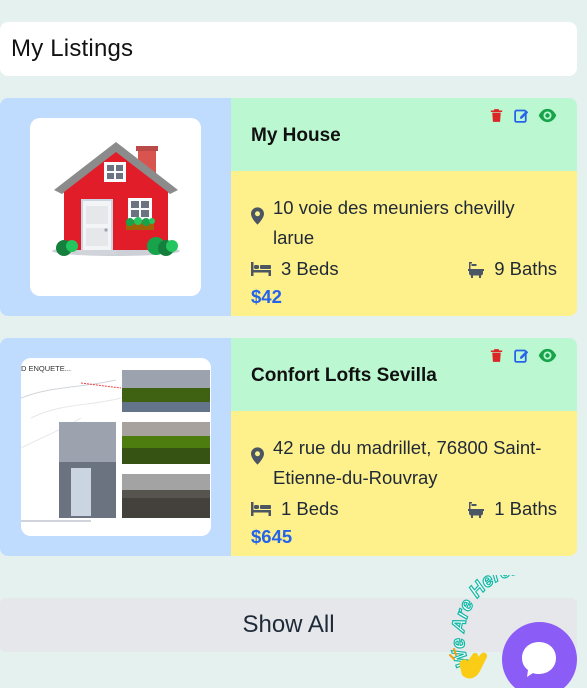  I want to click on listing-beds: 1 Beds, so click(295, 509).